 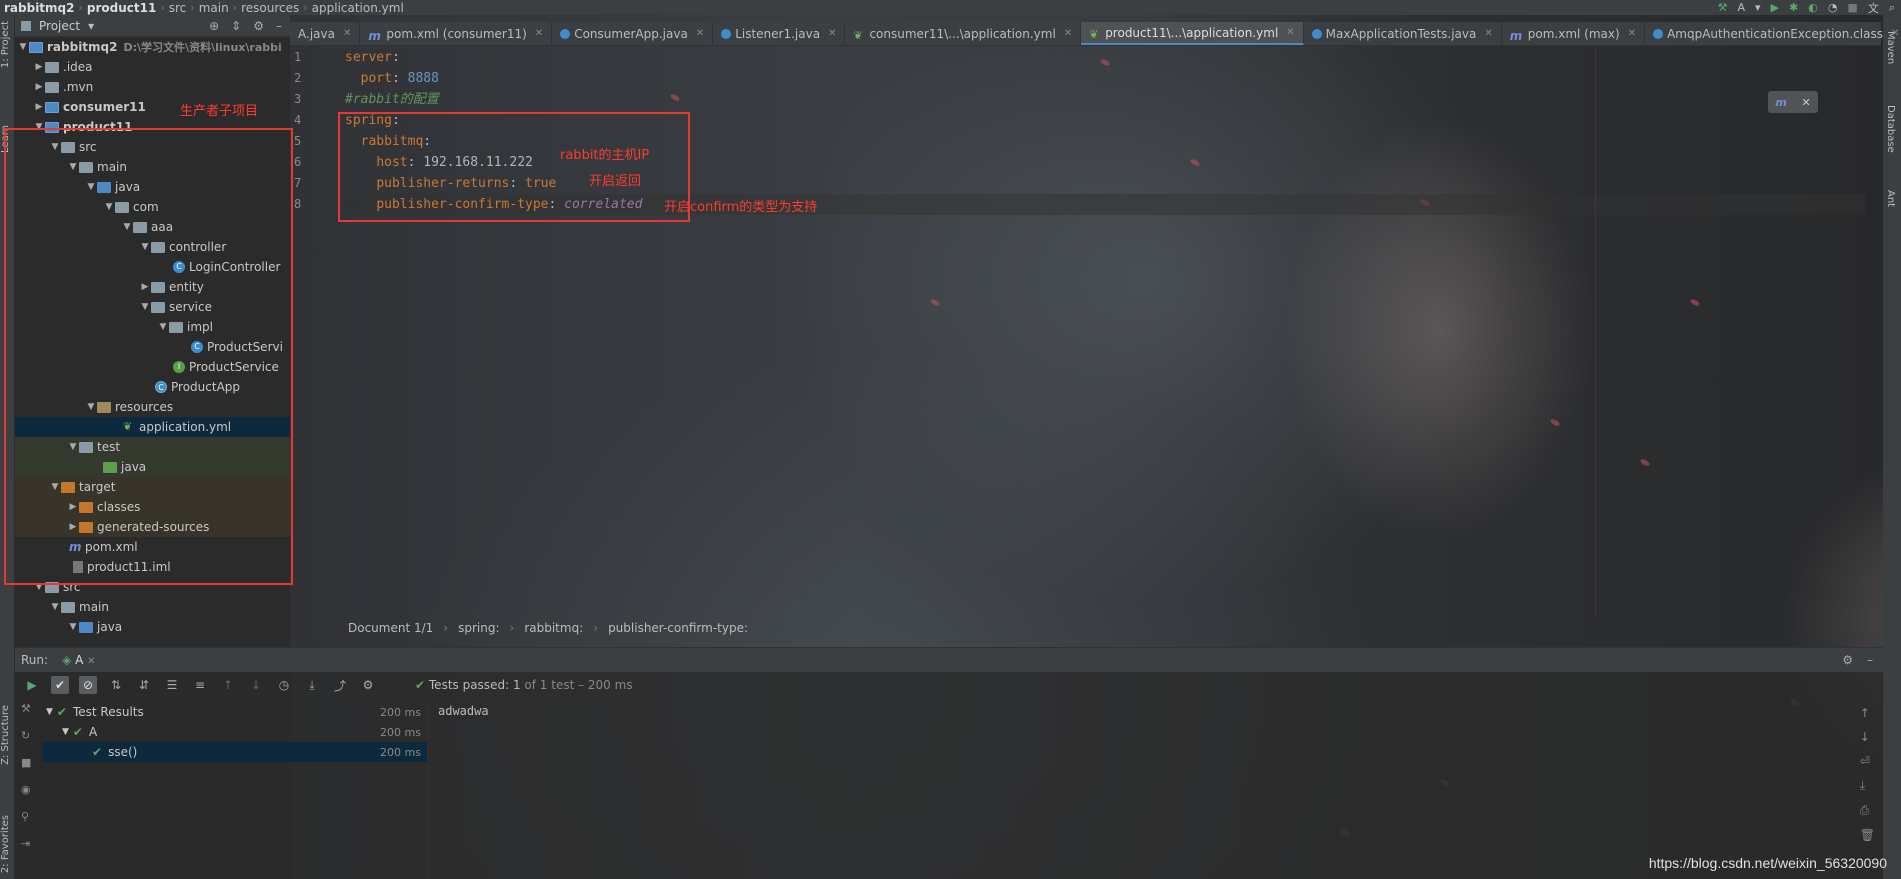 What do you see at coordinates (7, 44) in the screenshot?
I see `project-tool-tab: 1: Project` at bounding box center [7, 44].